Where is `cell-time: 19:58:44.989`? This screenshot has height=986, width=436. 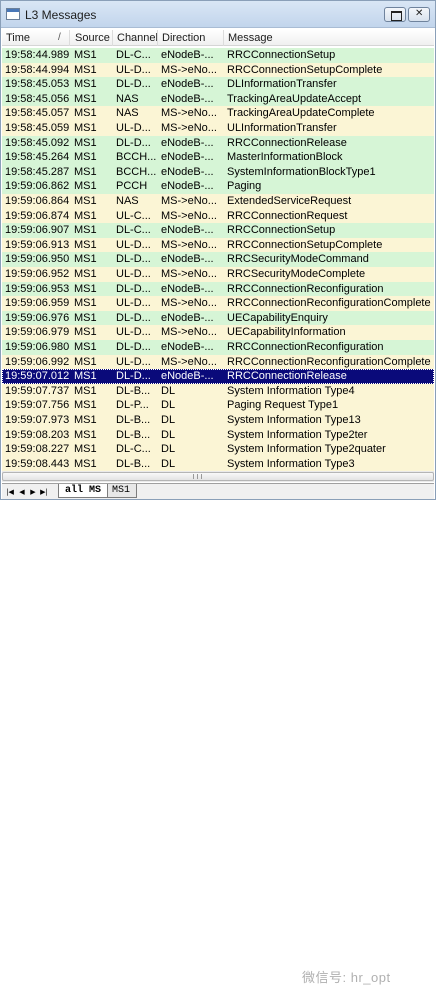 cell-time: 19:58:44.989 is located at coordinates (37, 55).